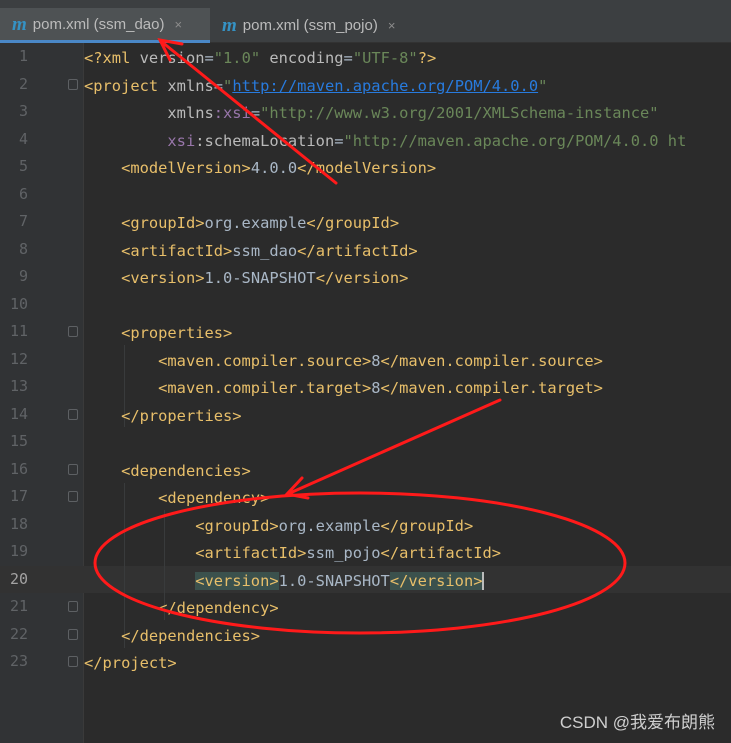 This screenshot has height=743, width=731. Describe the element at coordinates (23, 138) in the screenshot. I see `line-number: 4` at that location.